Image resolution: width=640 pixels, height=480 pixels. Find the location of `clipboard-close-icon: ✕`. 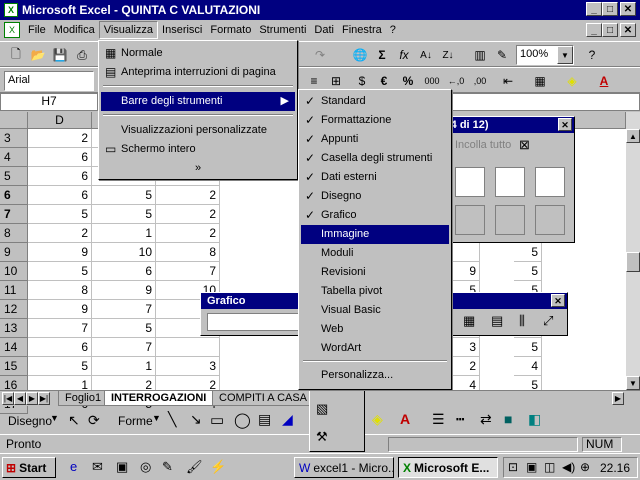

clipboard-close-icon: ✕ is located at coordinates (565, 124).